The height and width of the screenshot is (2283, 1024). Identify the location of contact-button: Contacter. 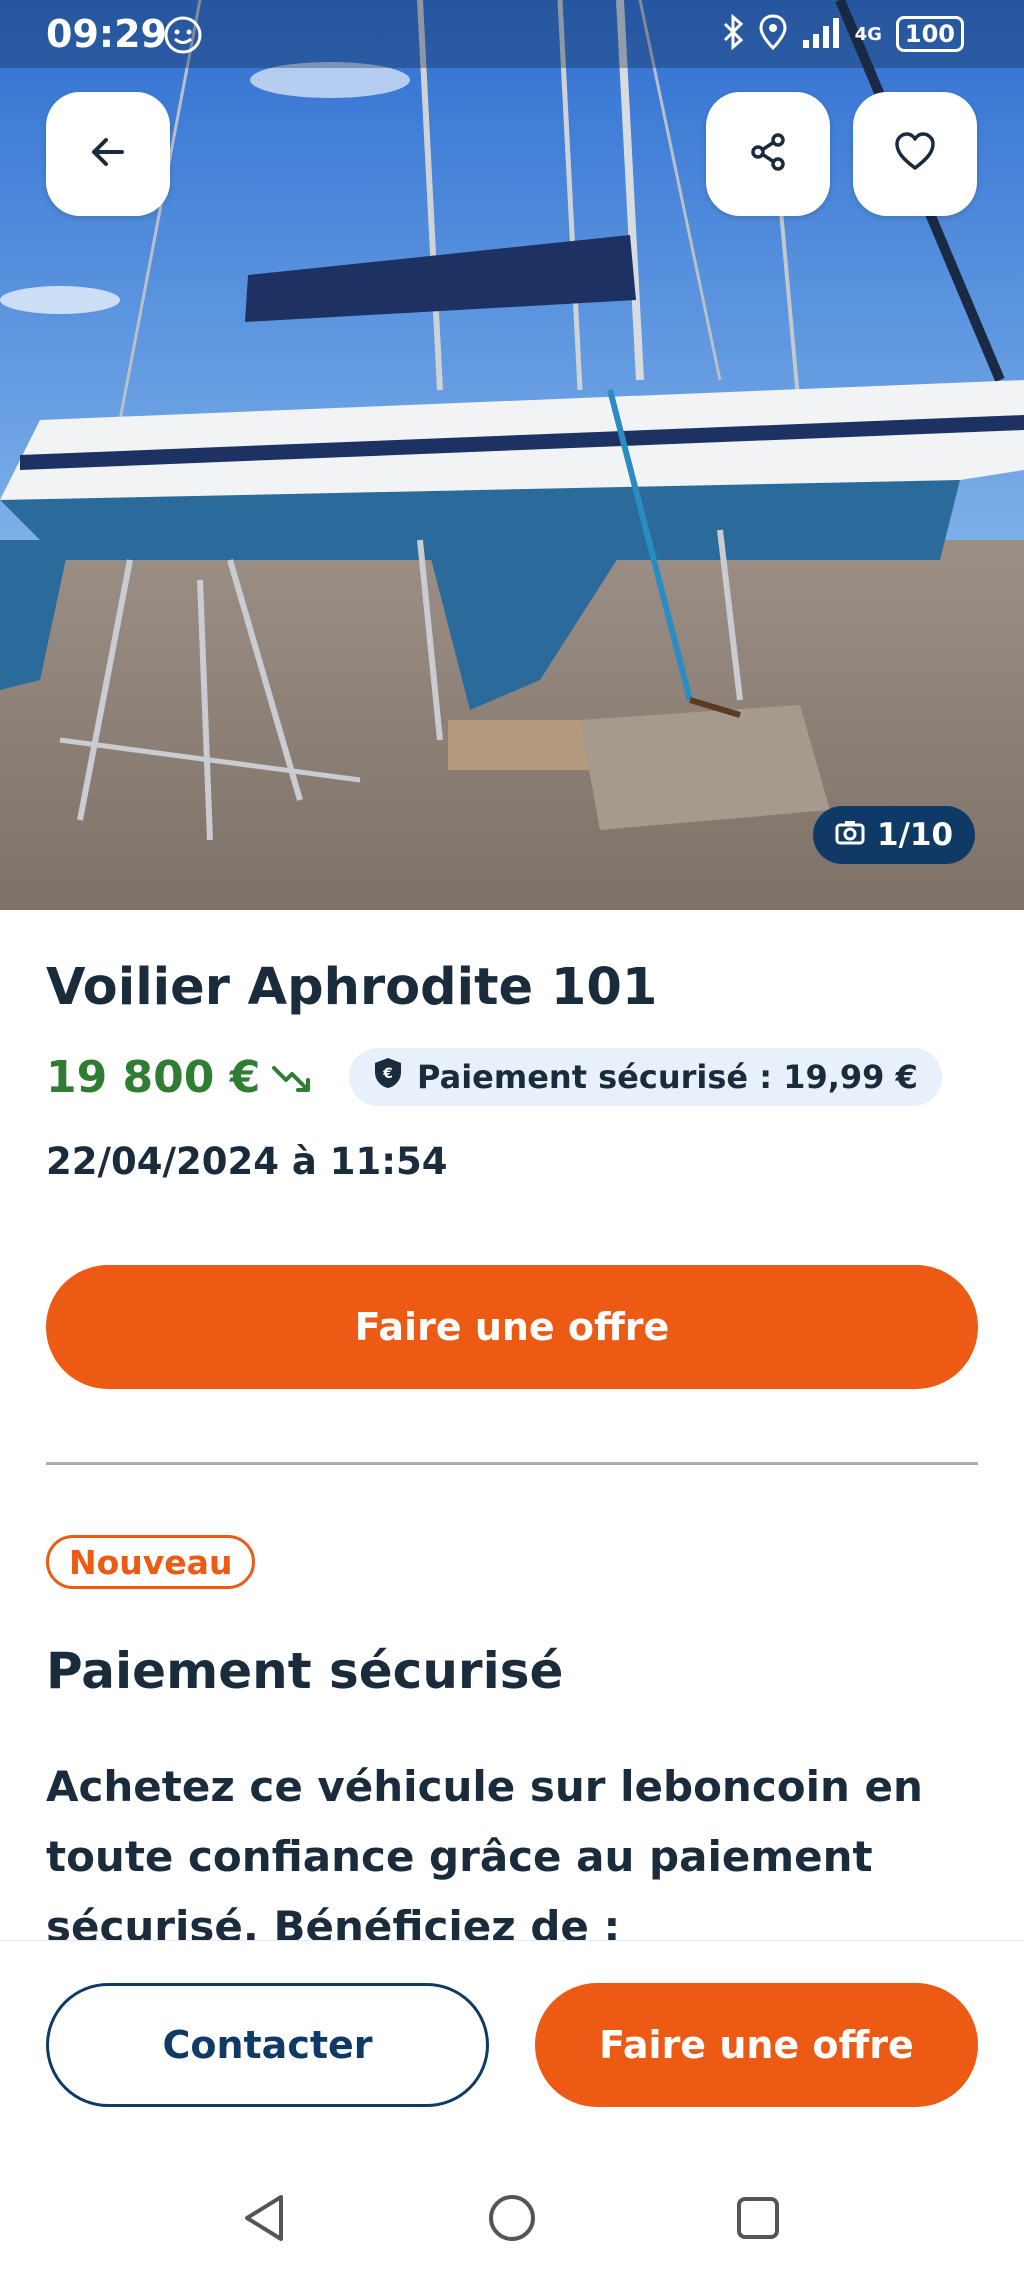
(267, 2045).